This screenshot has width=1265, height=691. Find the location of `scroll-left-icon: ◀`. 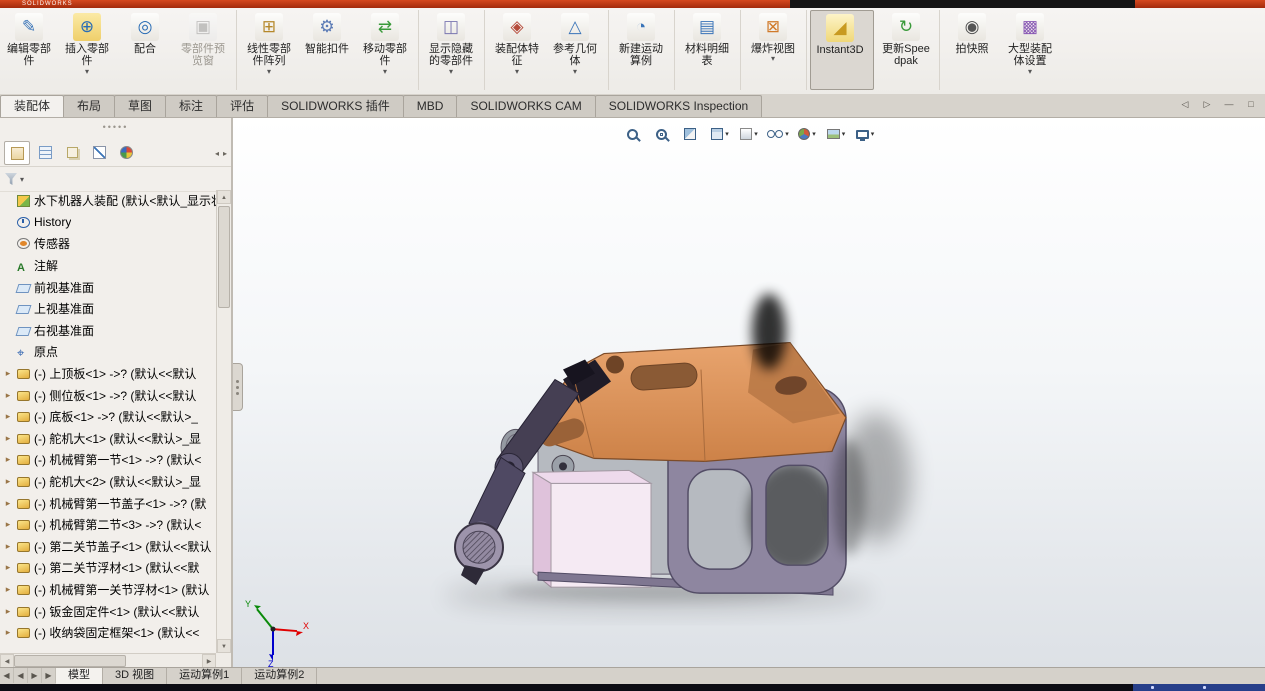

scroll-left-icon: ◀ is located at coordinates (7, 661).